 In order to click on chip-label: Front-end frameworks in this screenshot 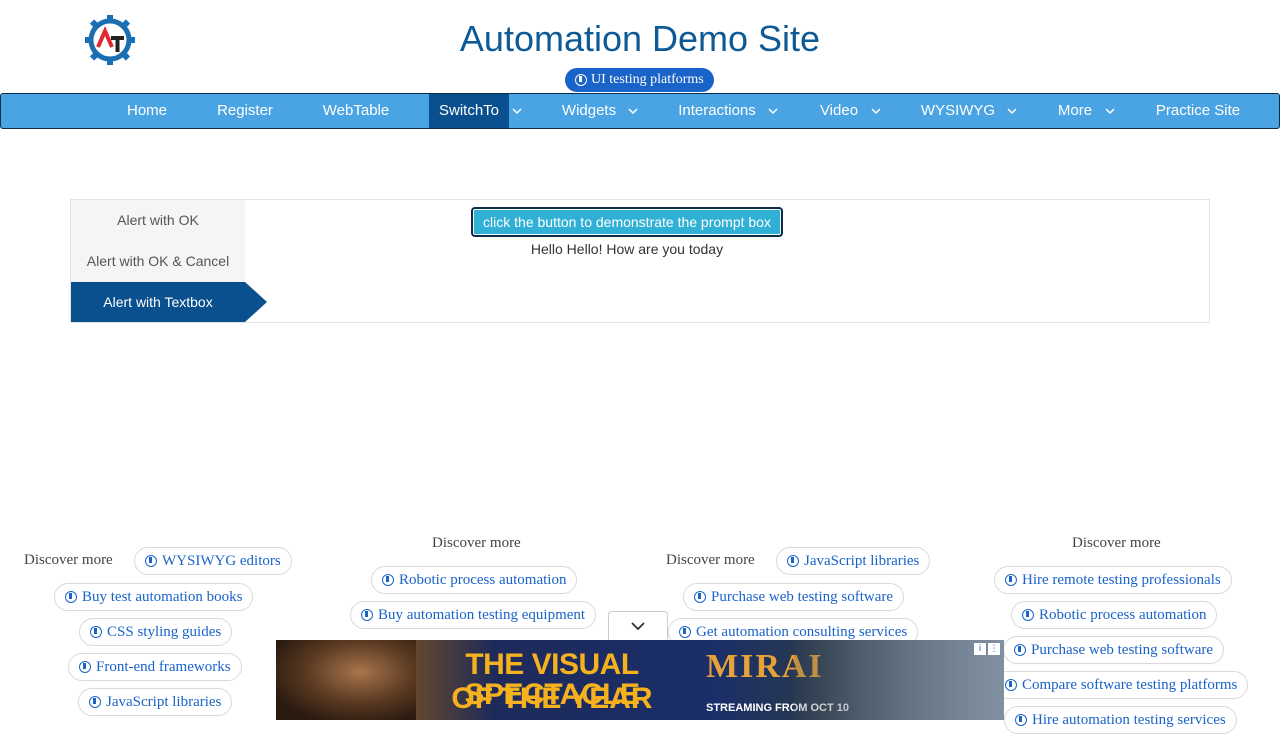, I will do `click(163, 667)`.